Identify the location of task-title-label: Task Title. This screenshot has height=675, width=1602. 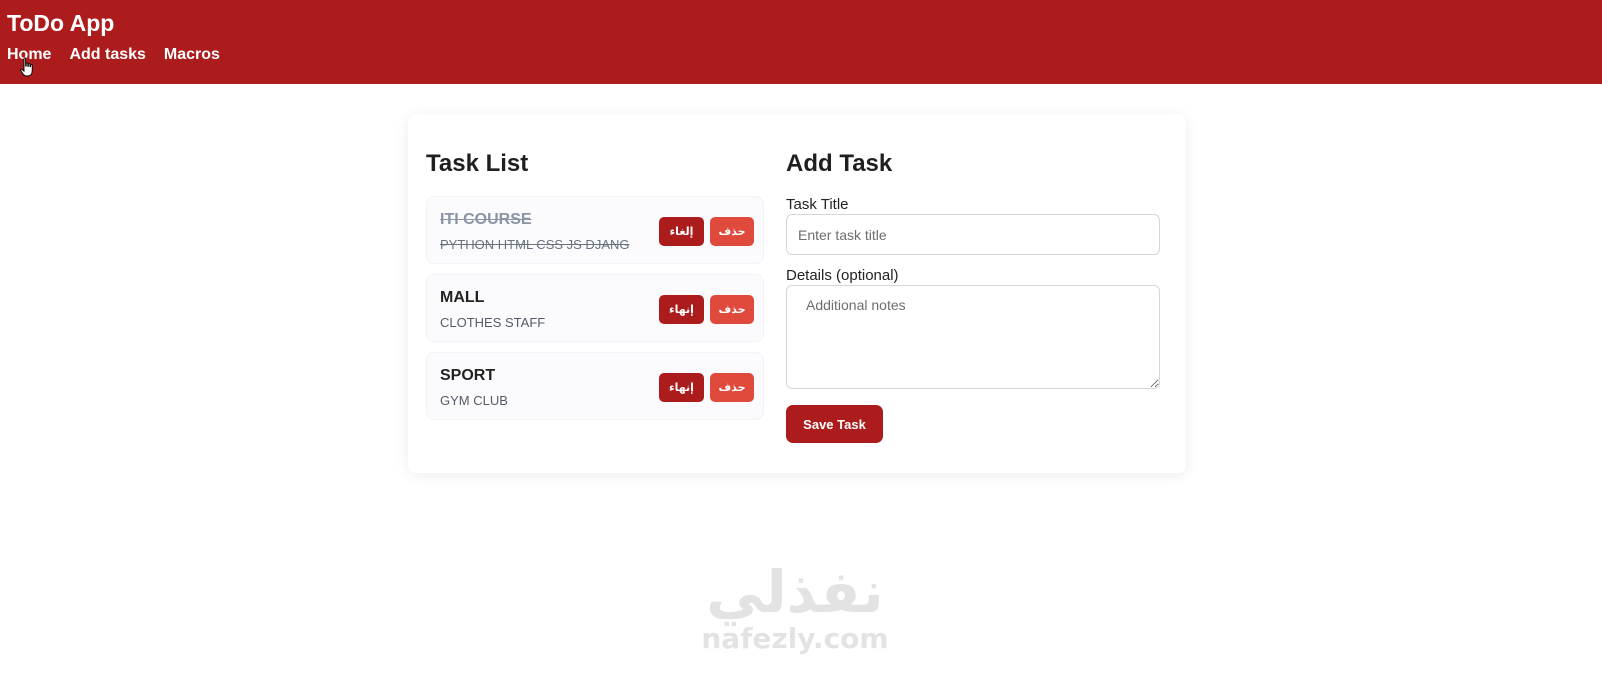
(817, 204).